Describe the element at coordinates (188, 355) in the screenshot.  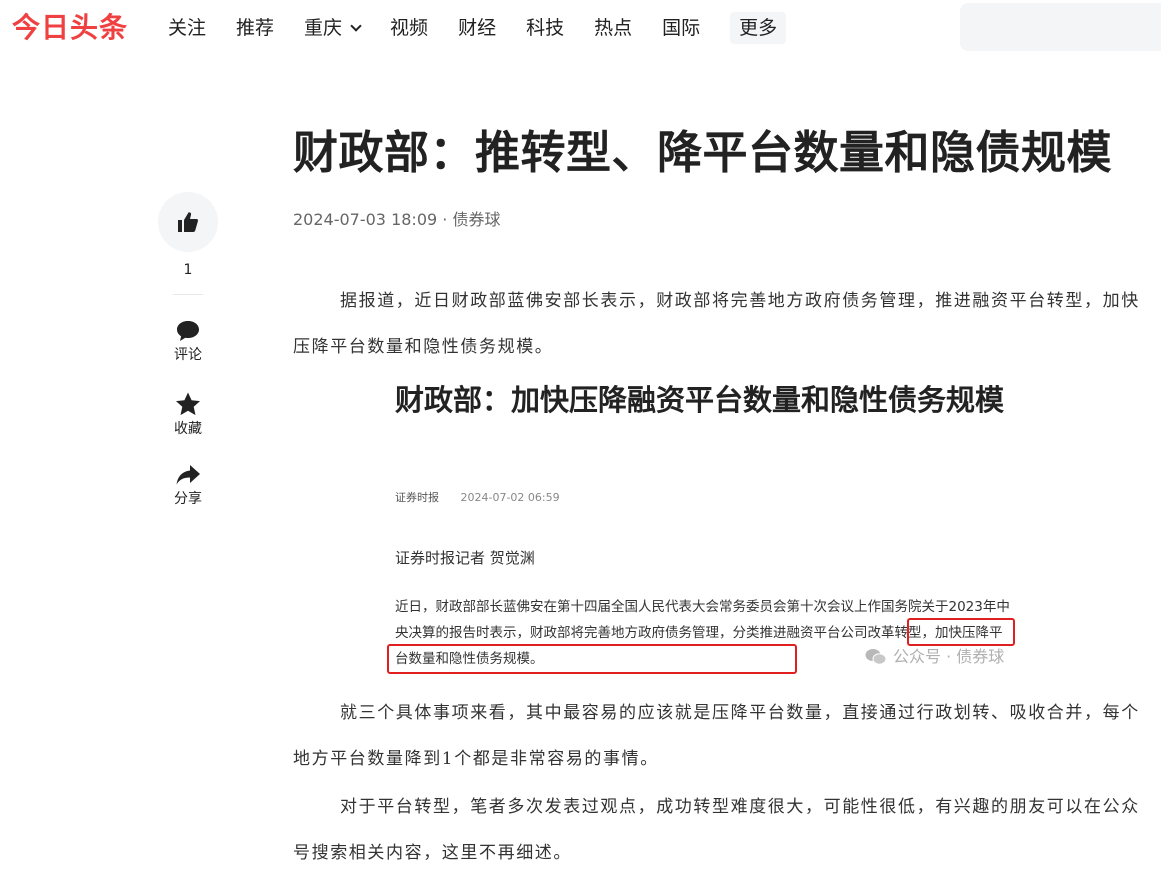
I see `comment-label: 评论` at that location.